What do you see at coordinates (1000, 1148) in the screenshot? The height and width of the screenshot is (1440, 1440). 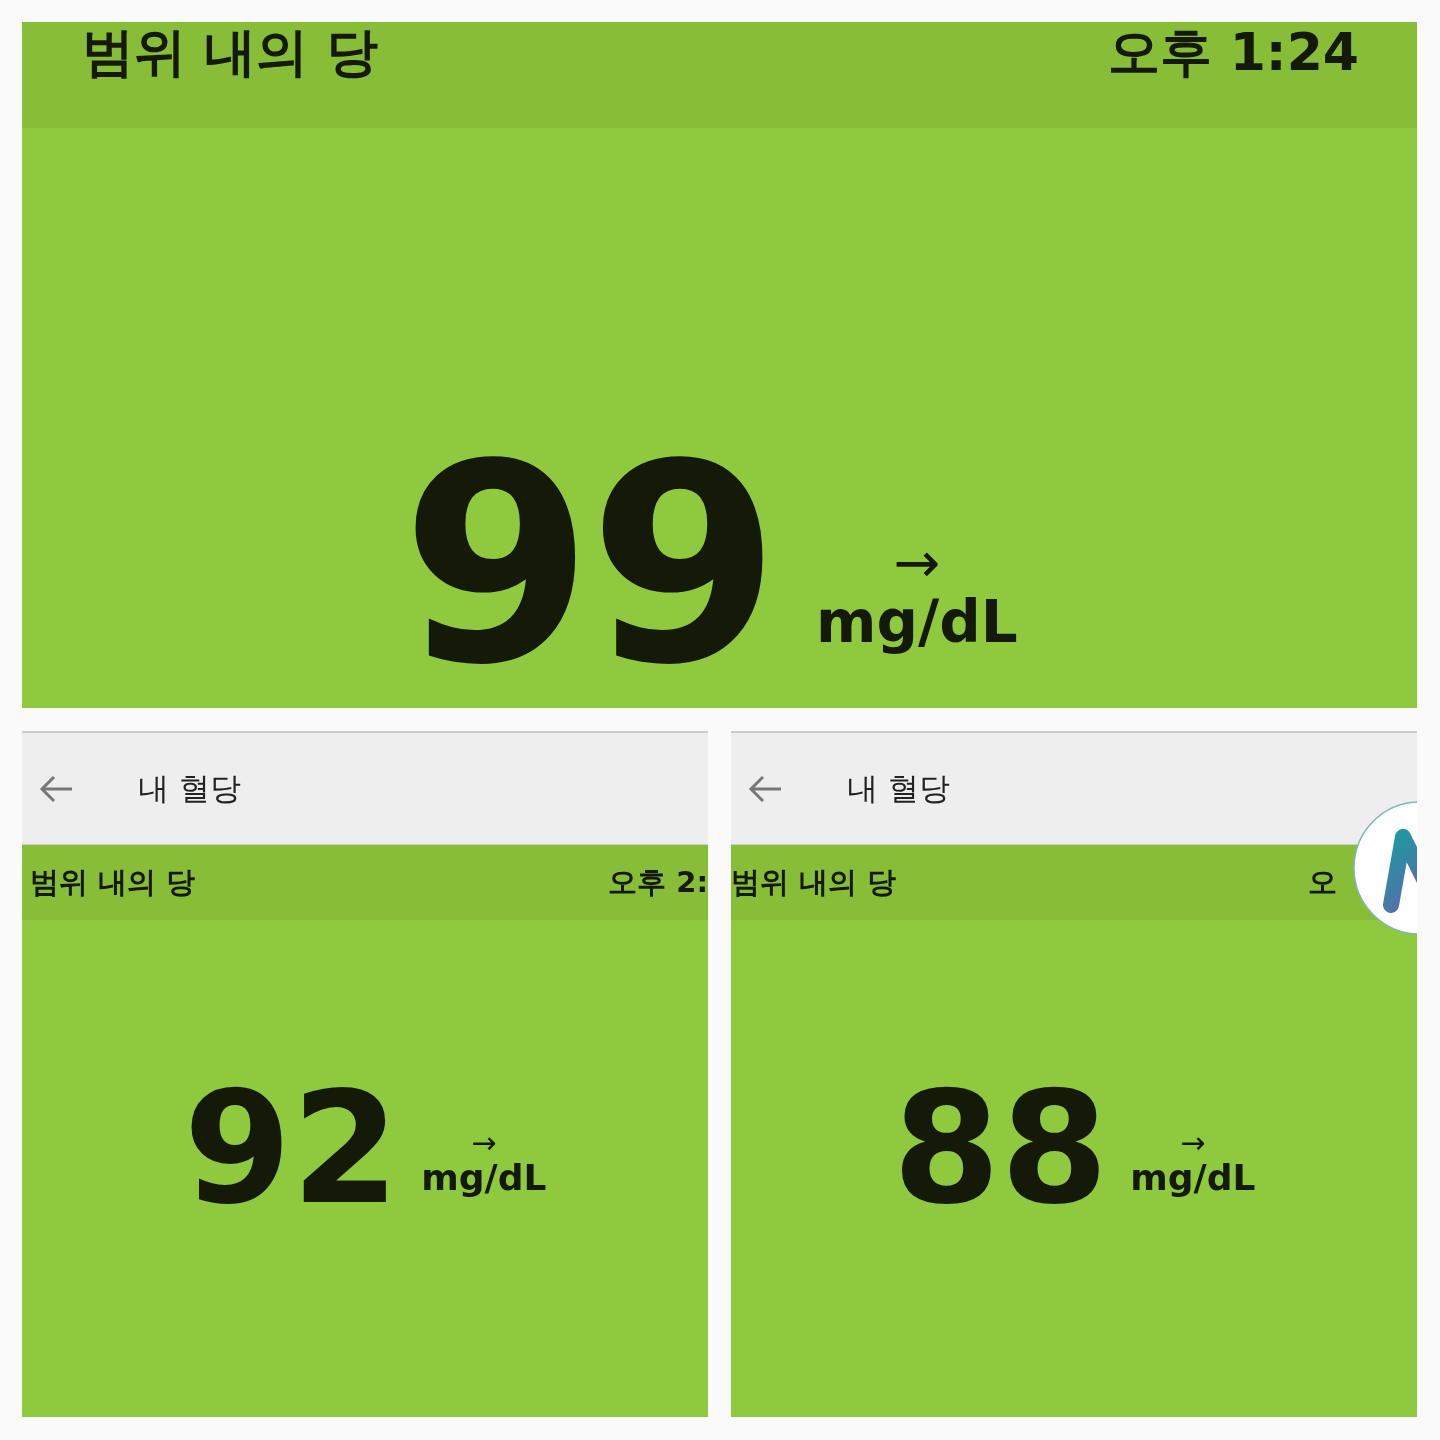 I see `glucose-value: 88` at bounding box center [1000, 1148].